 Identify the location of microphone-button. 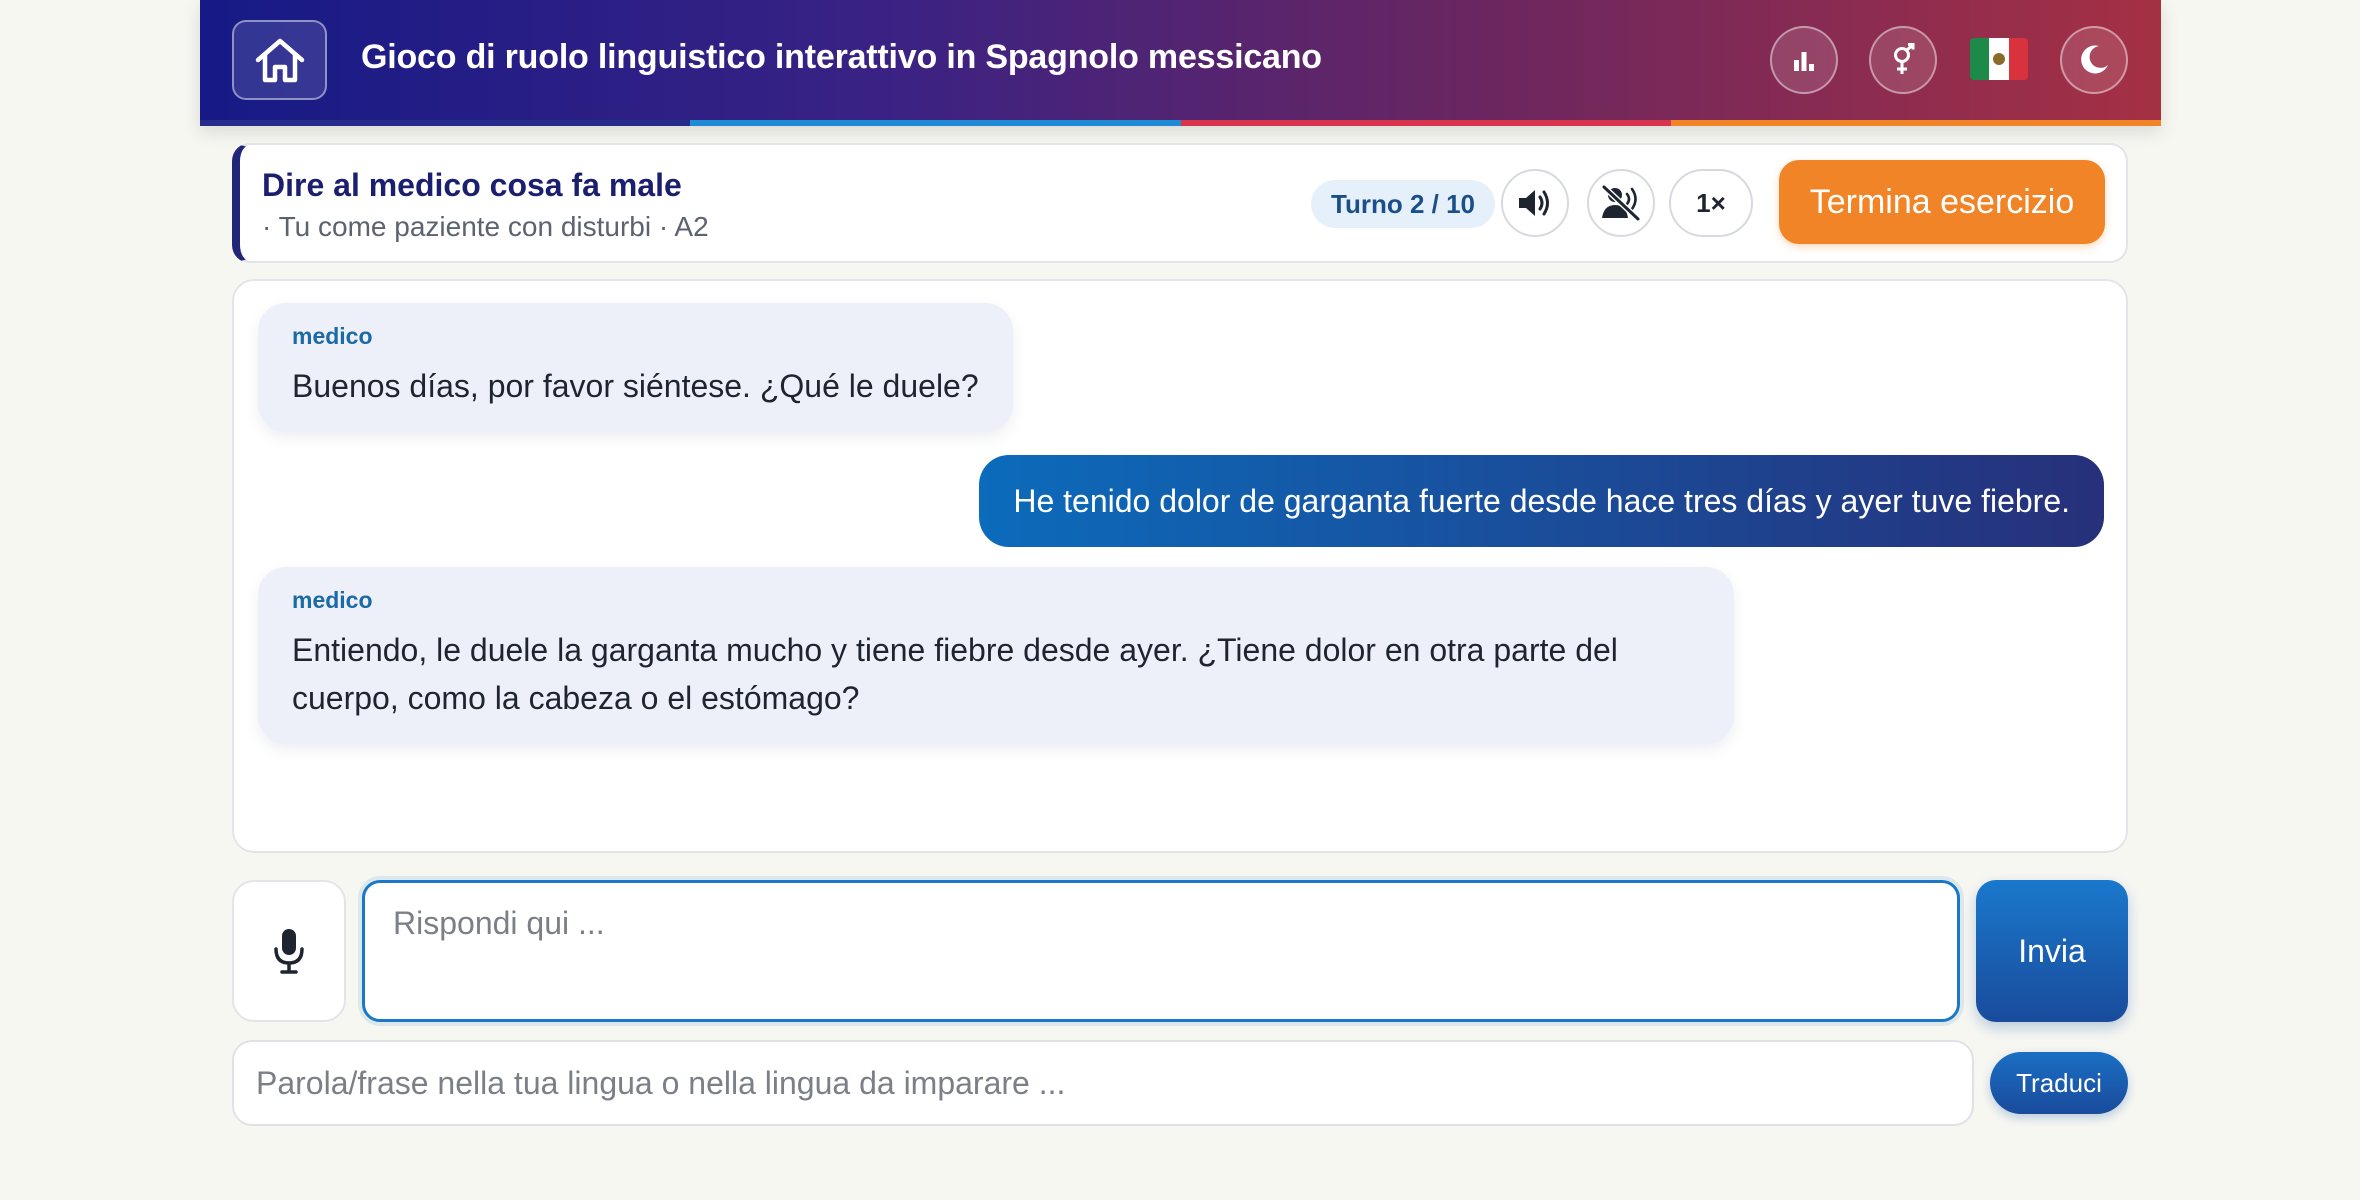
(289, 951).